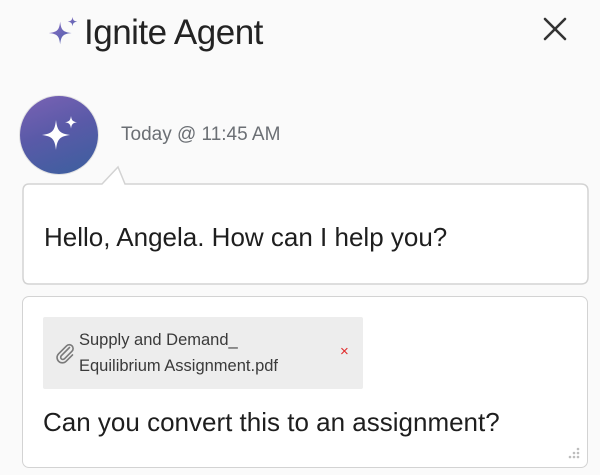 The width and height of the screenshot is (600, 475). Describe the element at coordinates (246, 237) in the screenshot. I see `agent-message-text: Hello, Angela. How can I help you?` at that location.